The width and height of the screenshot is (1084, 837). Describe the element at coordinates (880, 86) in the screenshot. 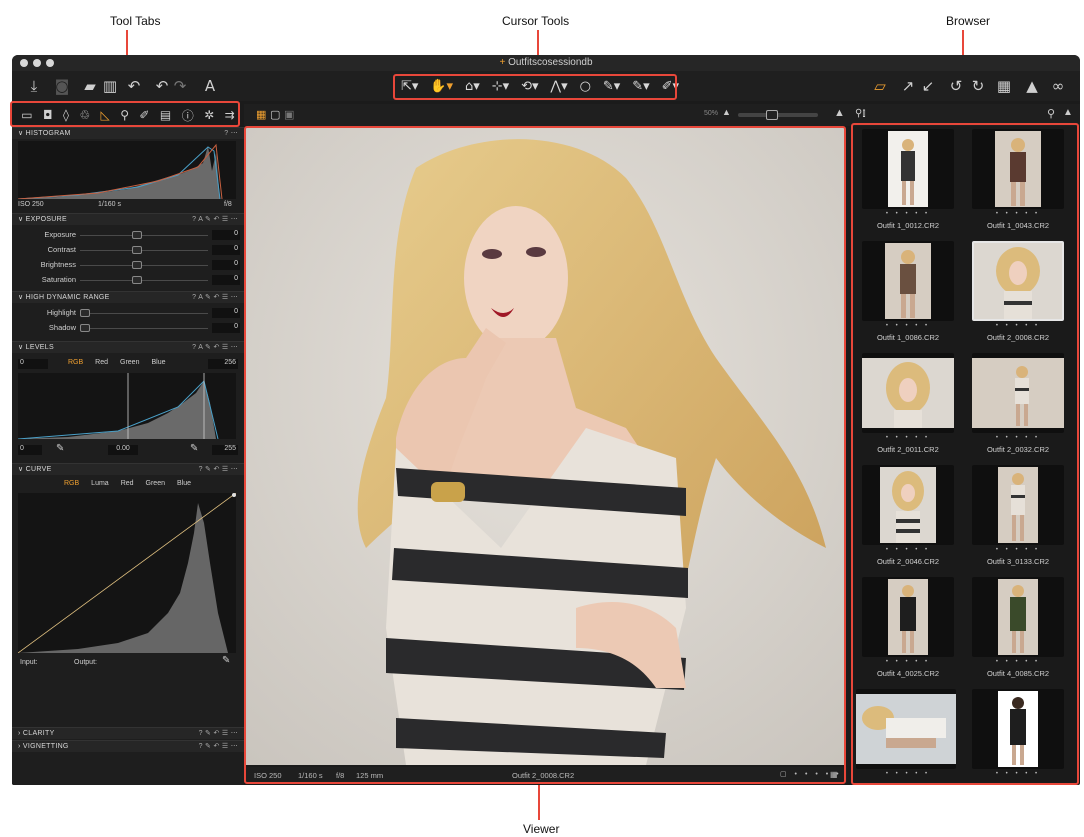

I see `edit-all-selected-icon: ▱` at that location.